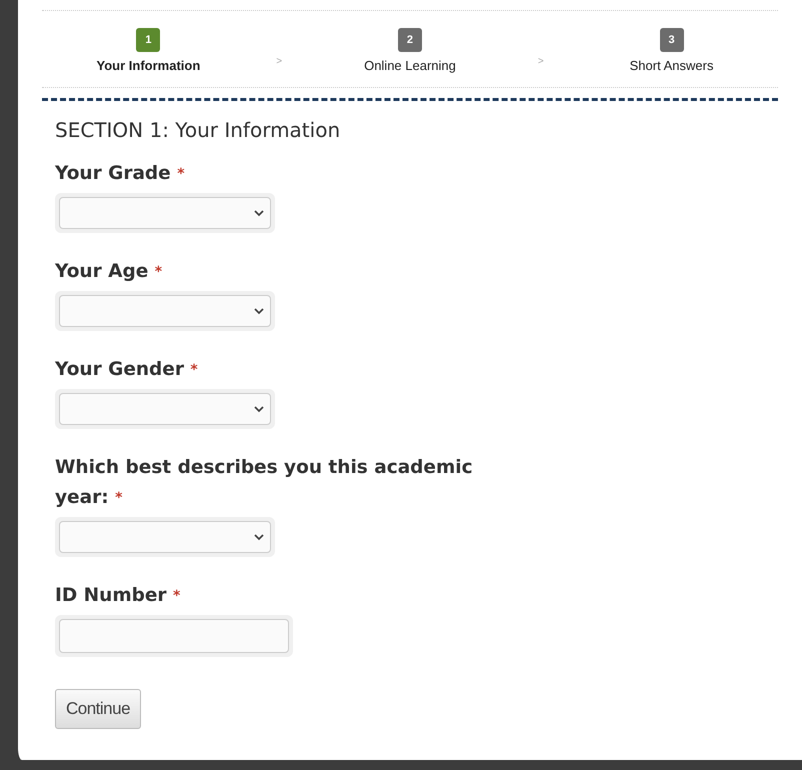 Image resolution: width=802 pixels, height=770 pixels. I want to click on step-label: Short Answers, so click(672, 66).